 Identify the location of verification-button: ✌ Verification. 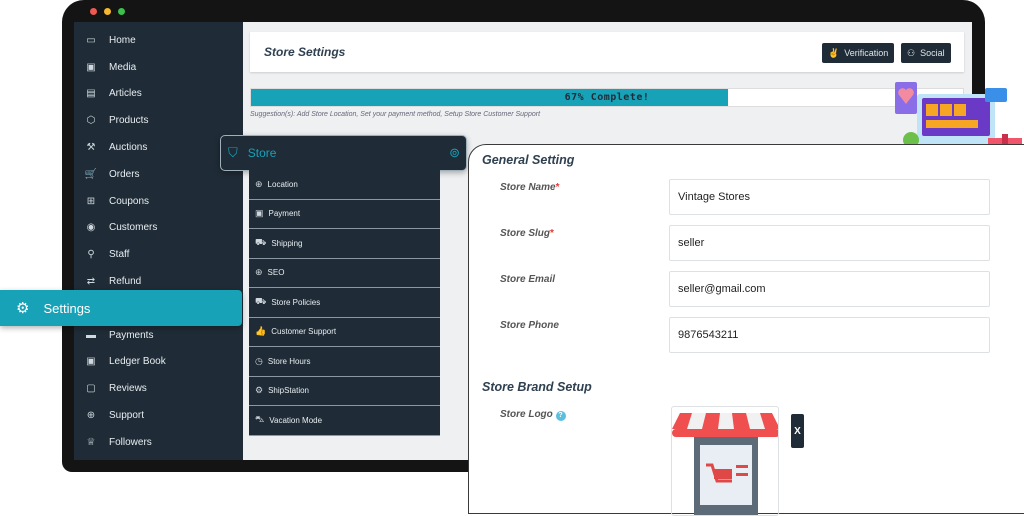
(858, 53).